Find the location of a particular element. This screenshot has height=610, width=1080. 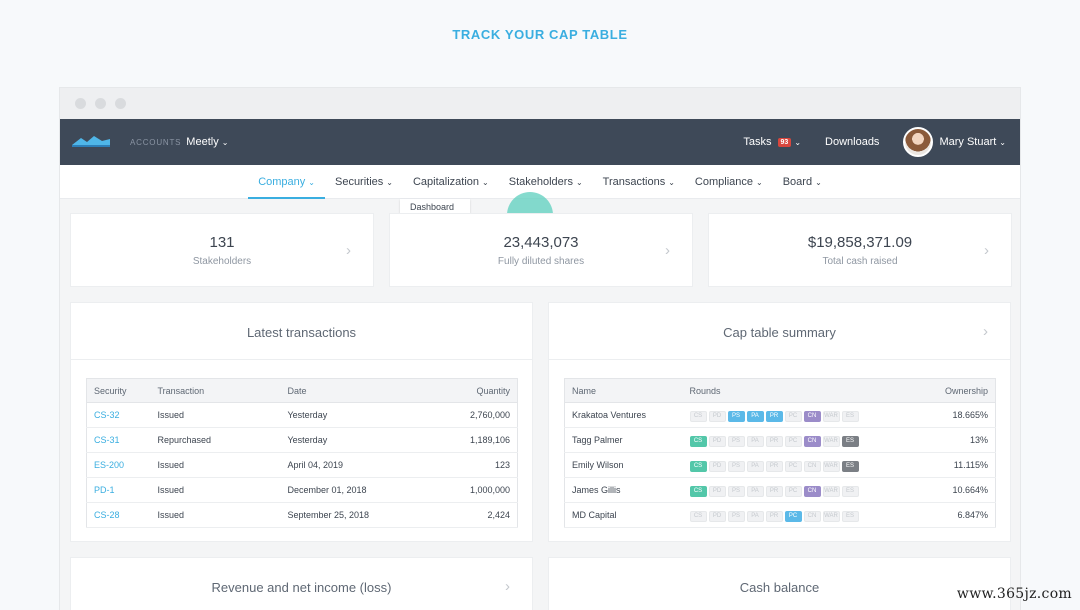

panel-title: Cap table summary is located at coordinates (779, 332).